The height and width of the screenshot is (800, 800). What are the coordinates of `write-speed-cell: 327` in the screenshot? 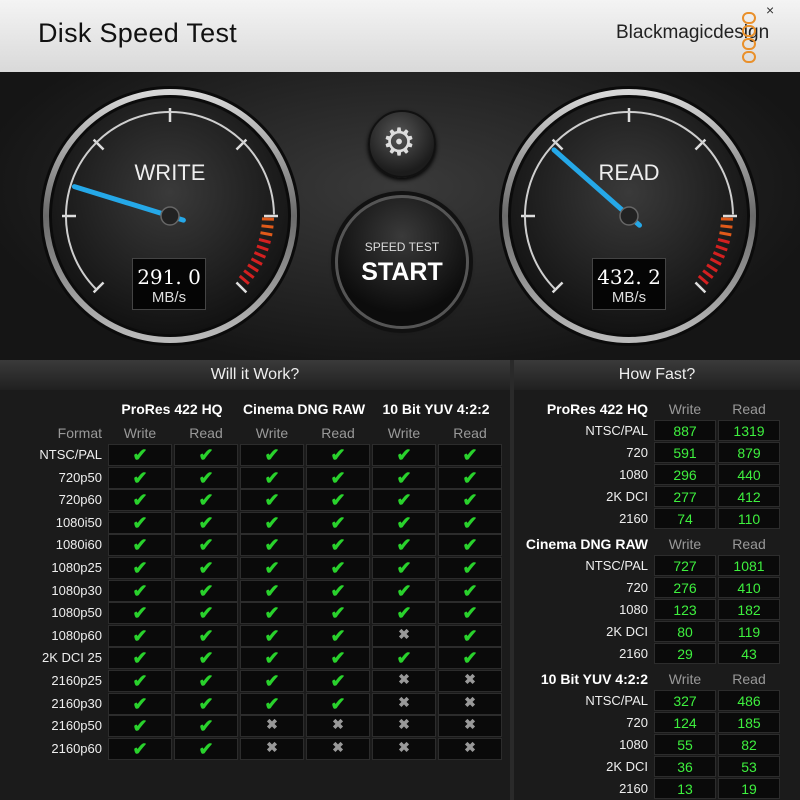 It's located at (685, 700).